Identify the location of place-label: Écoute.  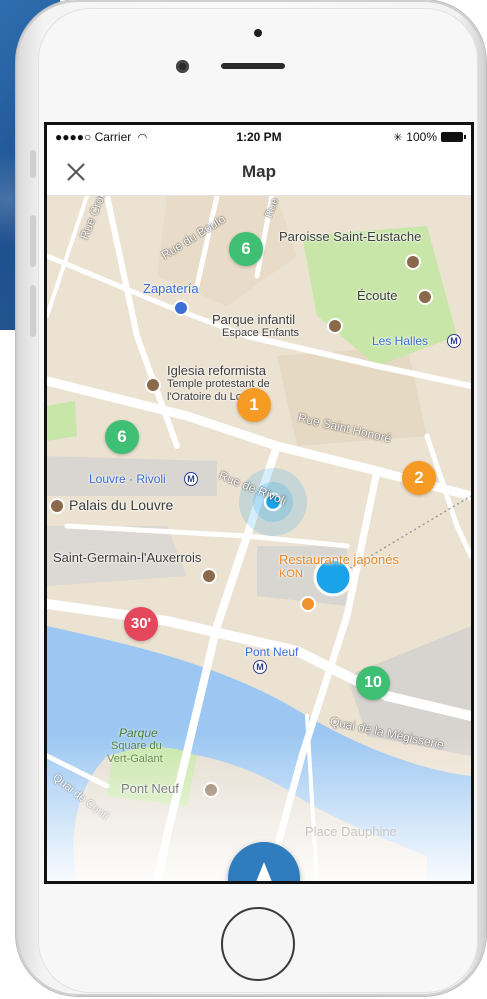
(377, 295).